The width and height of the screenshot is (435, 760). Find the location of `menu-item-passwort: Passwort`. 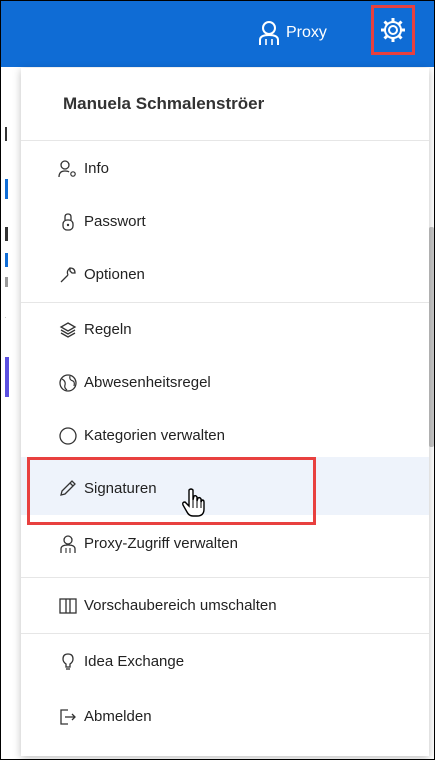

menu-item-passwort: Passwort is located at coordinates (225, 221).